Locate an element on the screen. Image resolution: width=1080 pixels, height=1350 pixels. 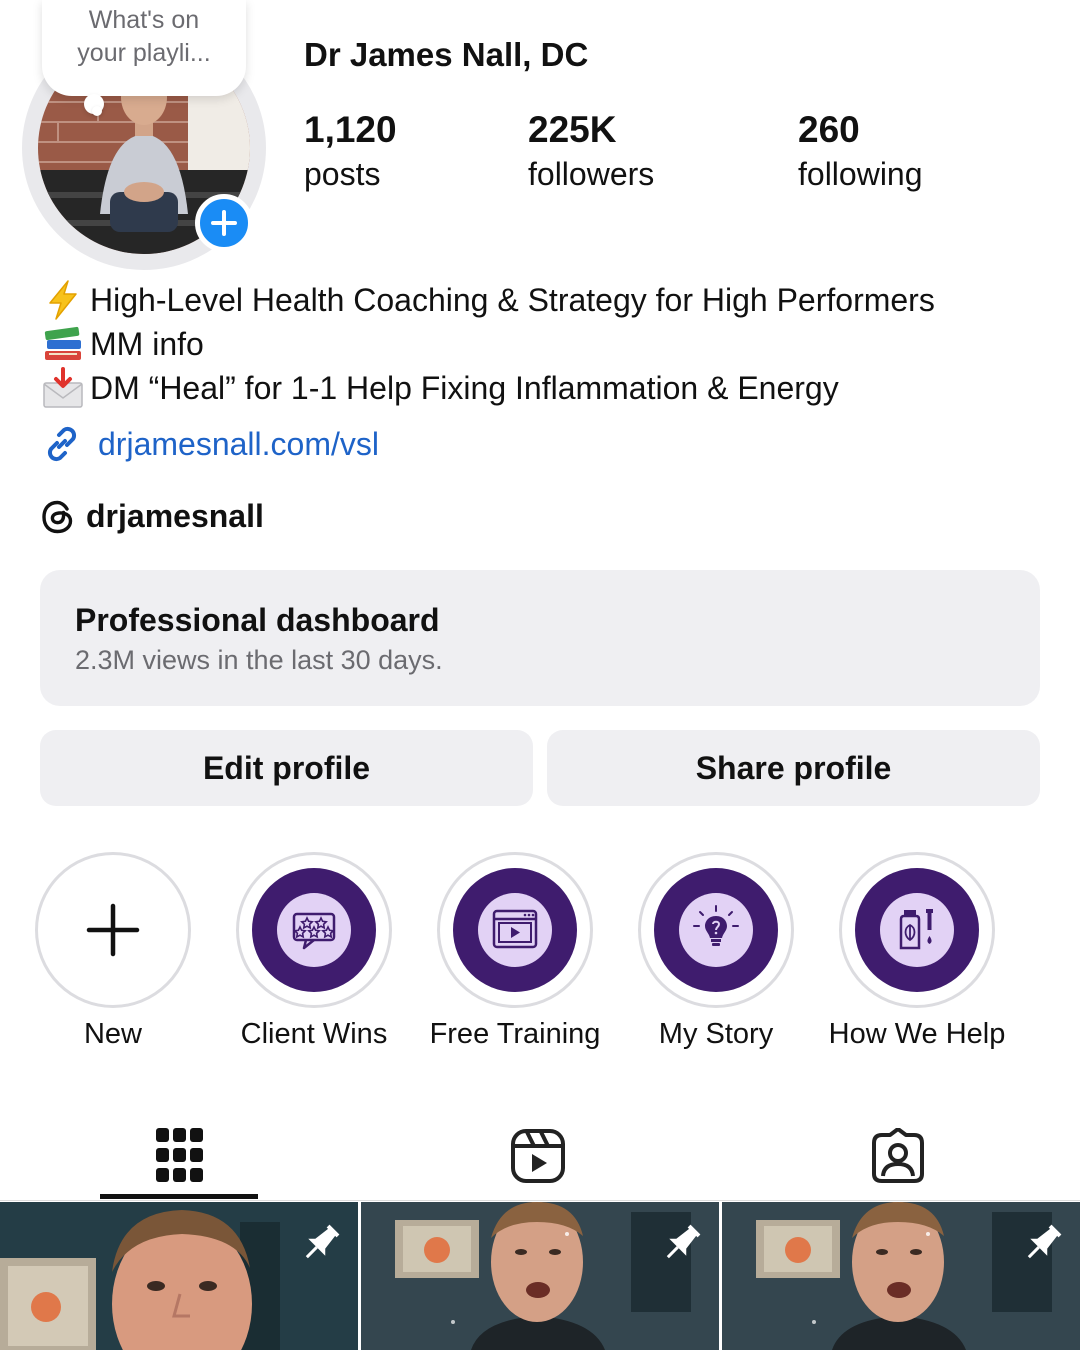
grid-icon is located at coordinates (179, 1155).